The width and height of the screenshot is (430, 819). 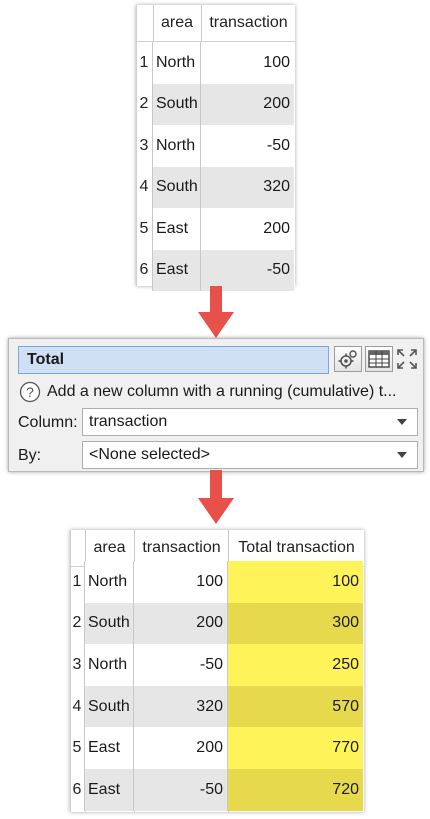 What do you see at coordinates (295, 582) in the screenshot?
I see `cell-total-transaction: 100` at bounding box center [295, 582].